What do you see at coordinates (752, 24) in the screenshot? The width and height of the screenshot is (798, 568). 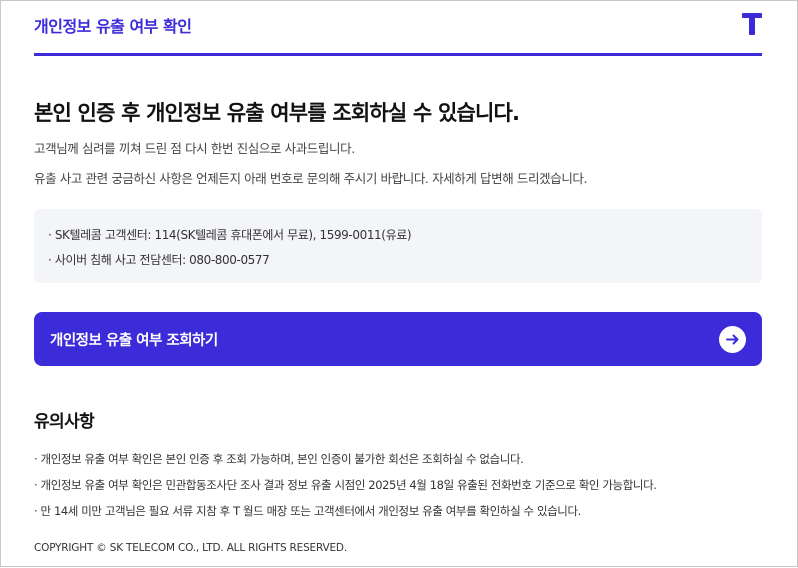 I see `t-logo-icon` at bounding box center [752, 24].